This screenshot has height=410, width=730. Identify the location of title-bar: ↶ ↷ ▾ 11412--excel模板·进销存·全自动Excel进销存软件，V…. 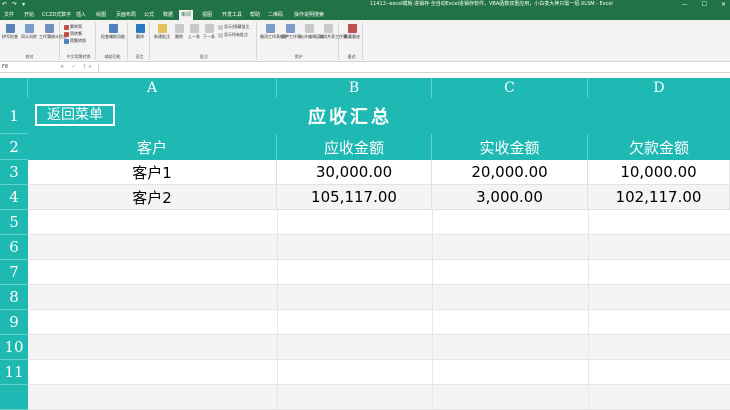
(365, 4).